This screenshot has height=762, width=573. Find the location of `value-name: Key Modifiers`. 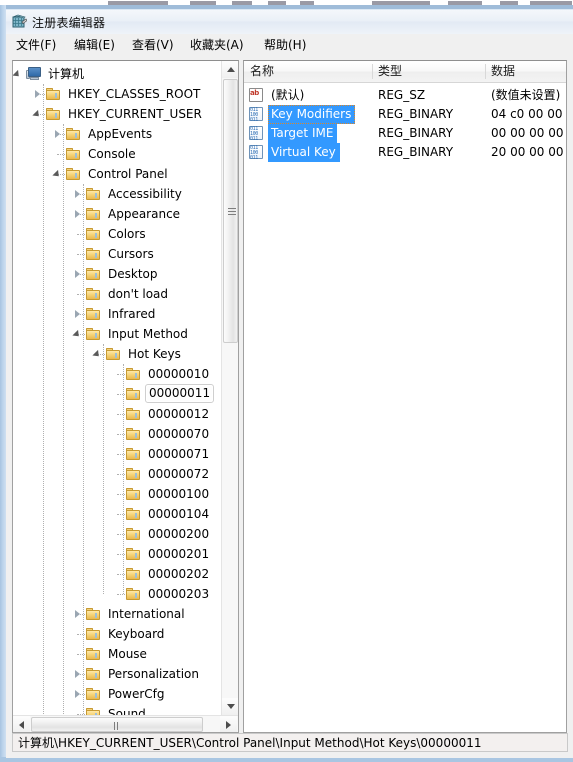

value-name: Key Modifiers is located at coordinates (312, 114).